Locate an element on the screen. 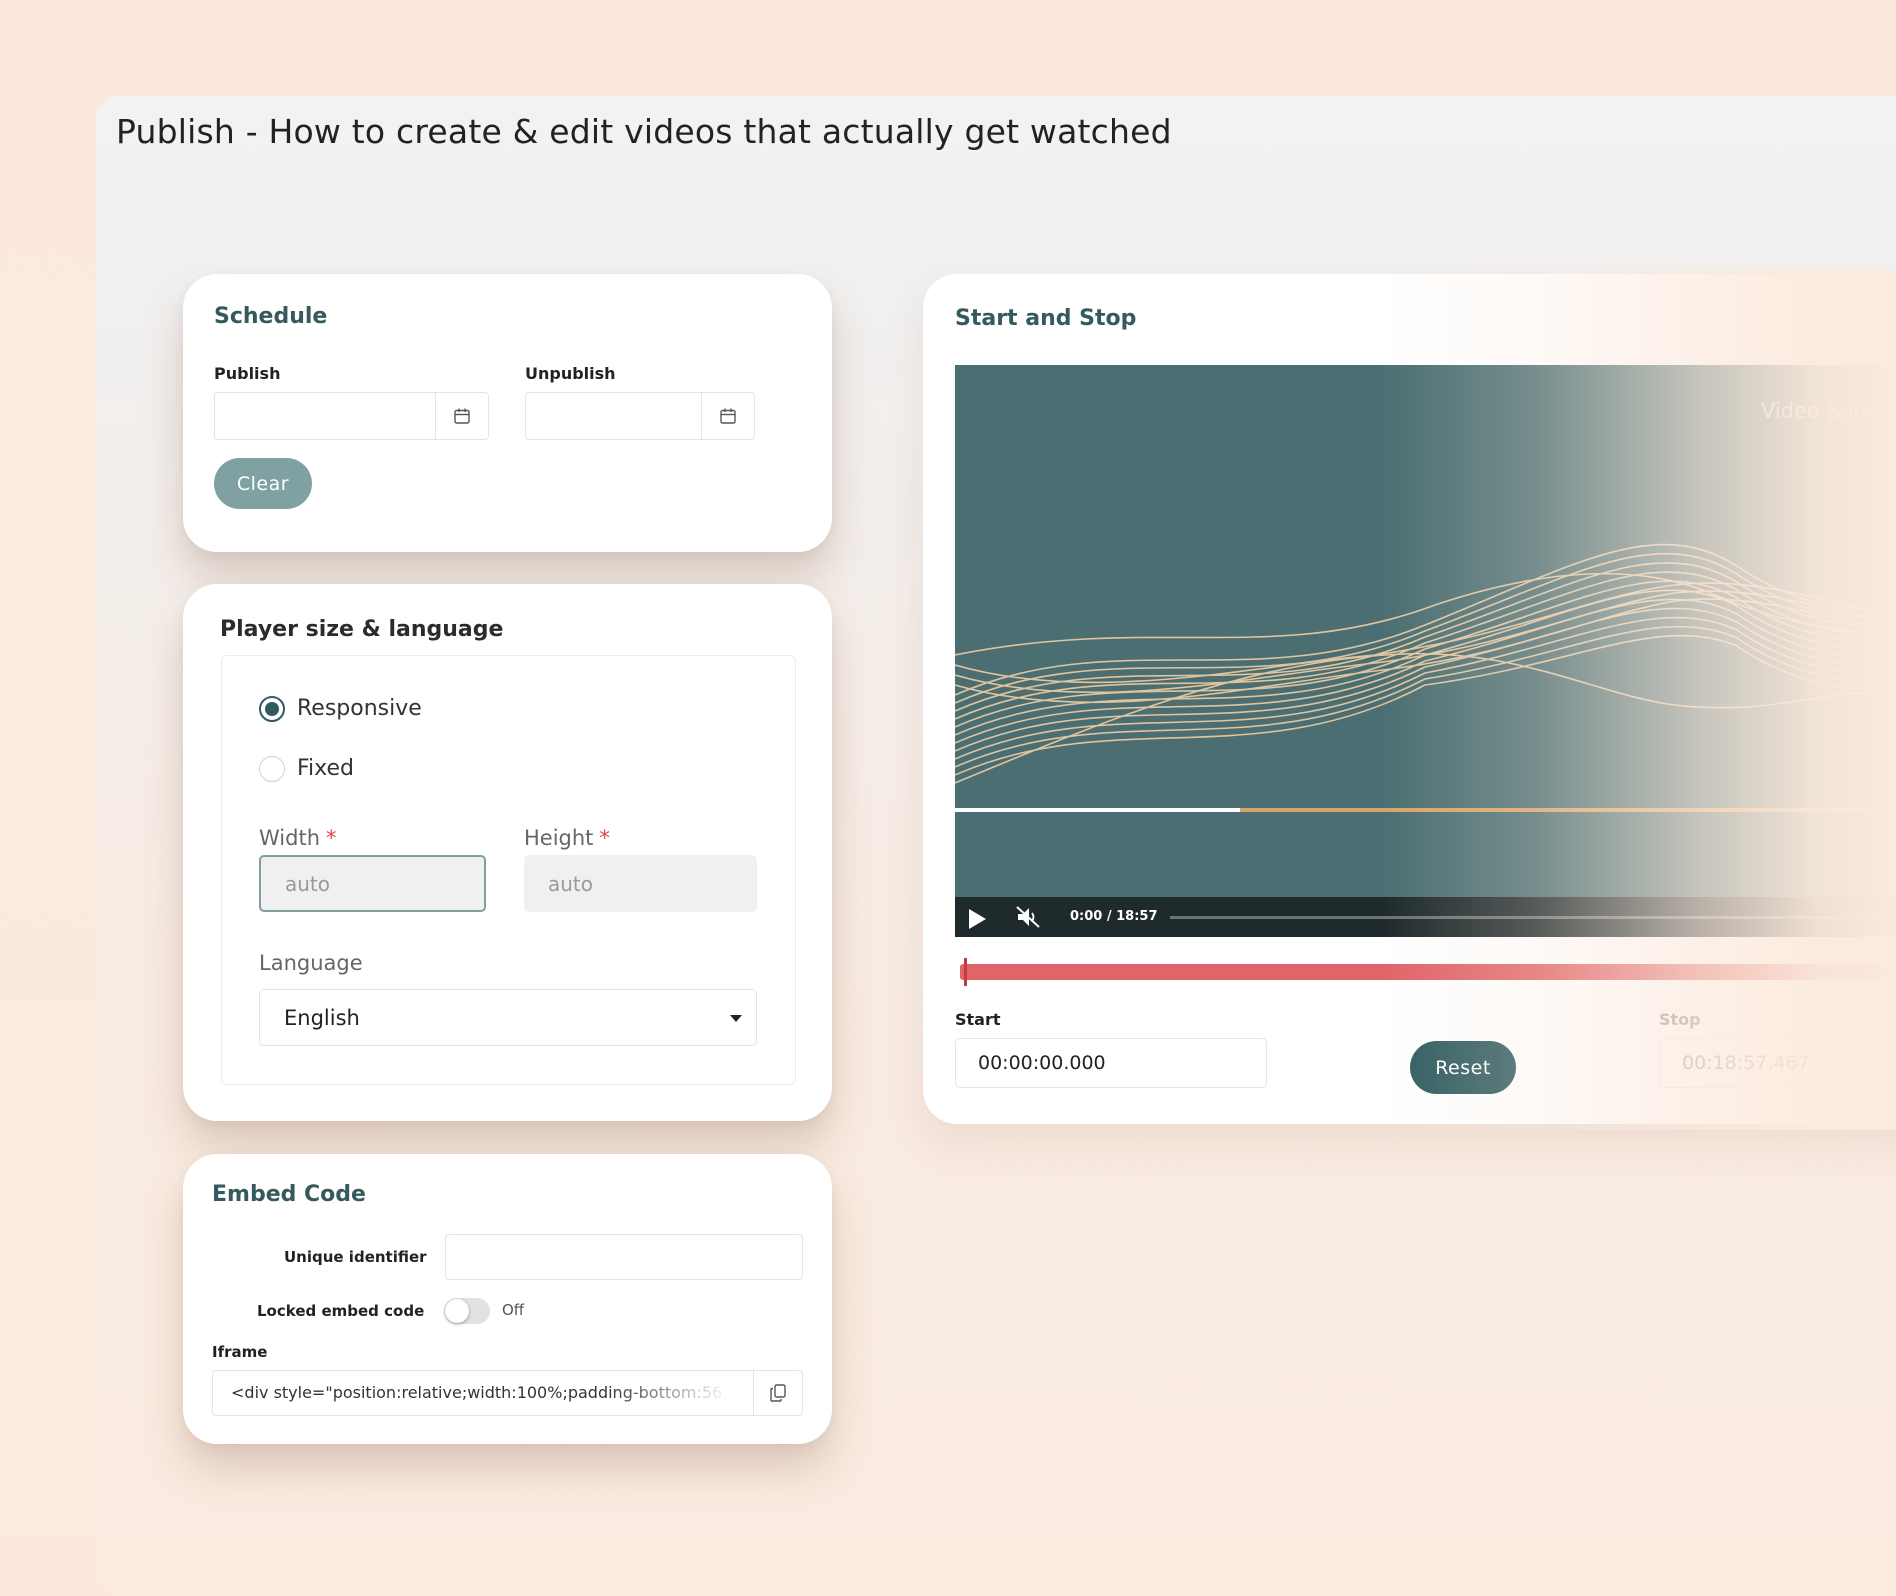 The image size is (1896, 1596). start-stop-title: Start and Stop is located at coordinates (1046, 318).